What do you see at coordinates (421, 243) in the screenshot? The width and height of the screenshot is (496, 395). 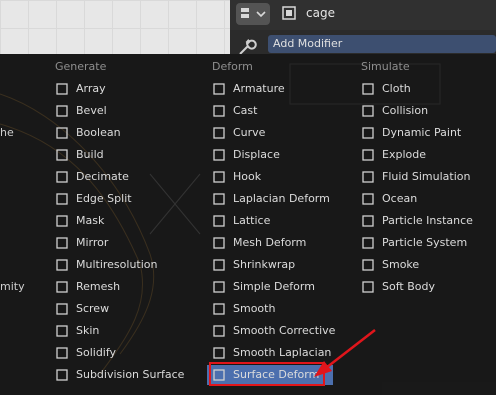 I see `menu-item-particle-system: Particle System` at bounding box center [421, 243].